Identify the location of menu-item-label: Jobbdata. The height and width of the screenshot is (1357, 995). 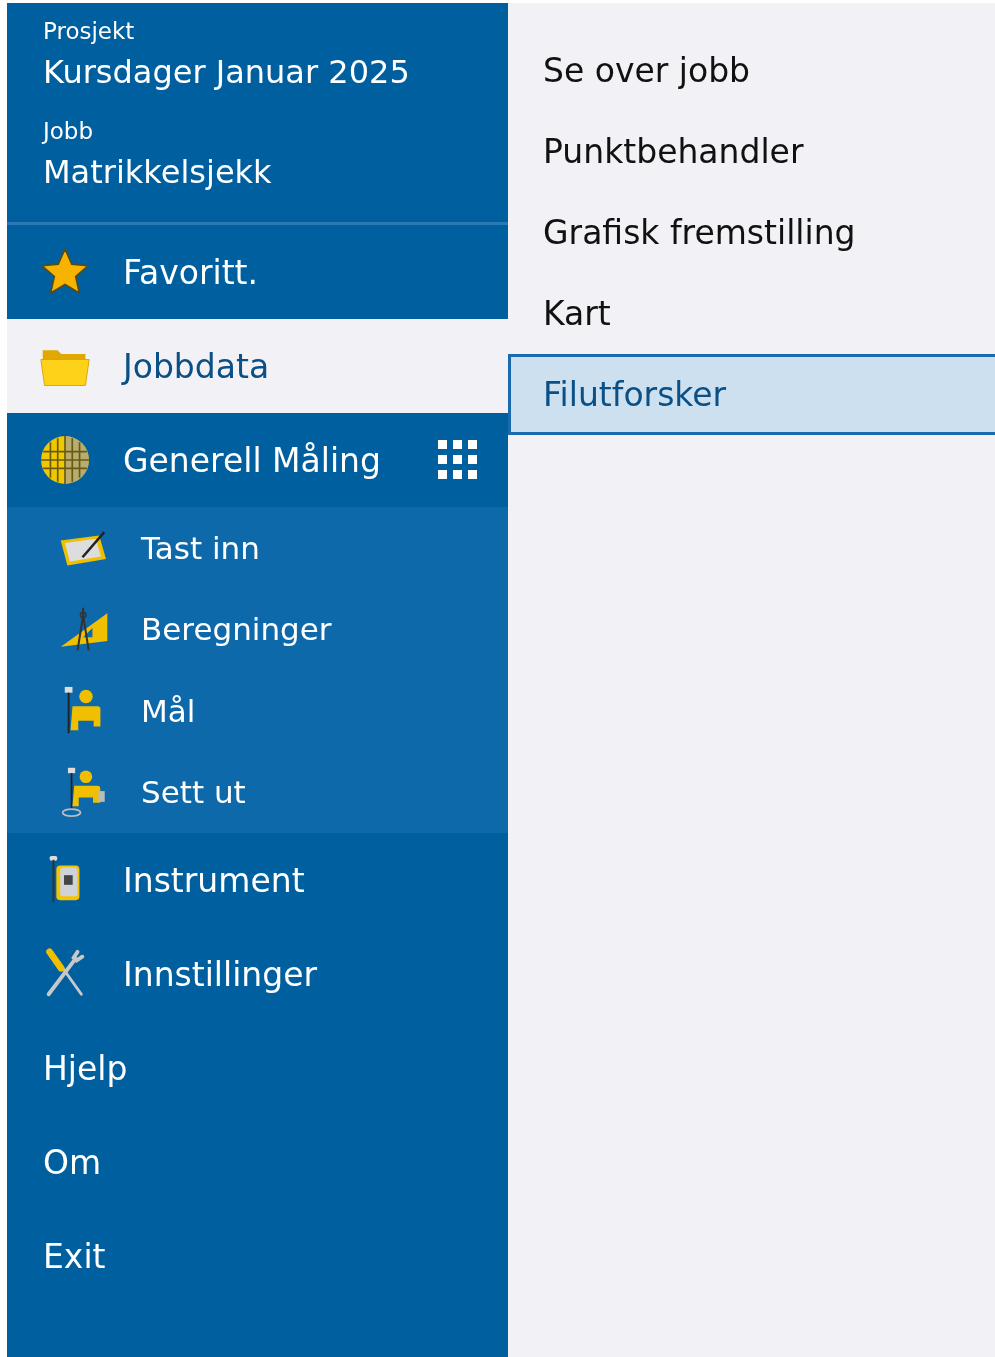
(196, 366).